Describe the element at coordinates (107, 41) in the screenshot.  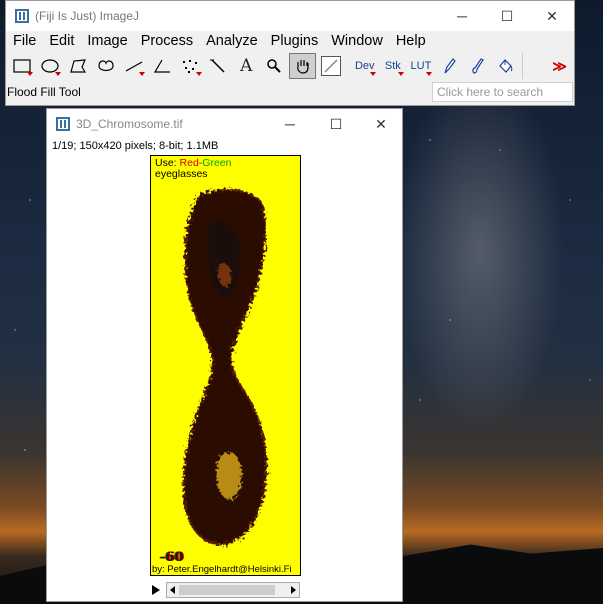
I see `menu-image: Image` at that location.